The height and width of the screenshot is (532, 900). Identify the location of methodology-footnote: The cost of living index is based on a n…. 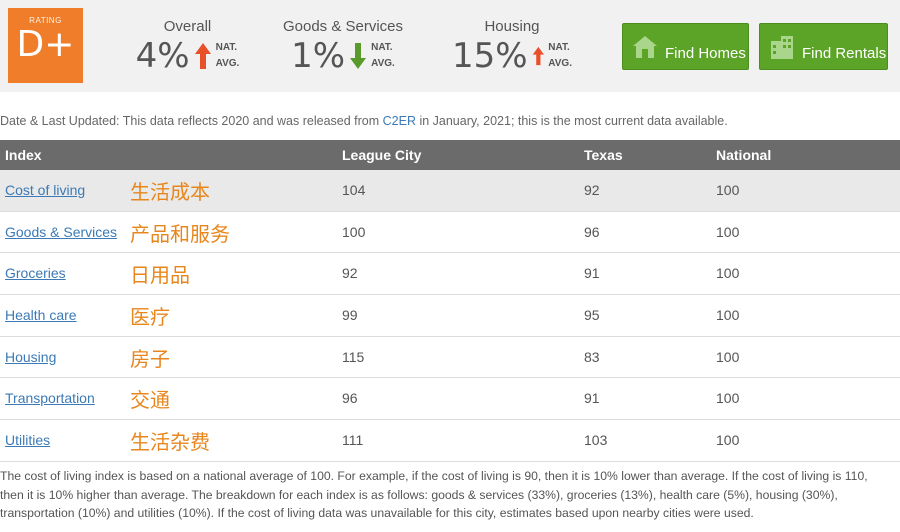
(450, 495).